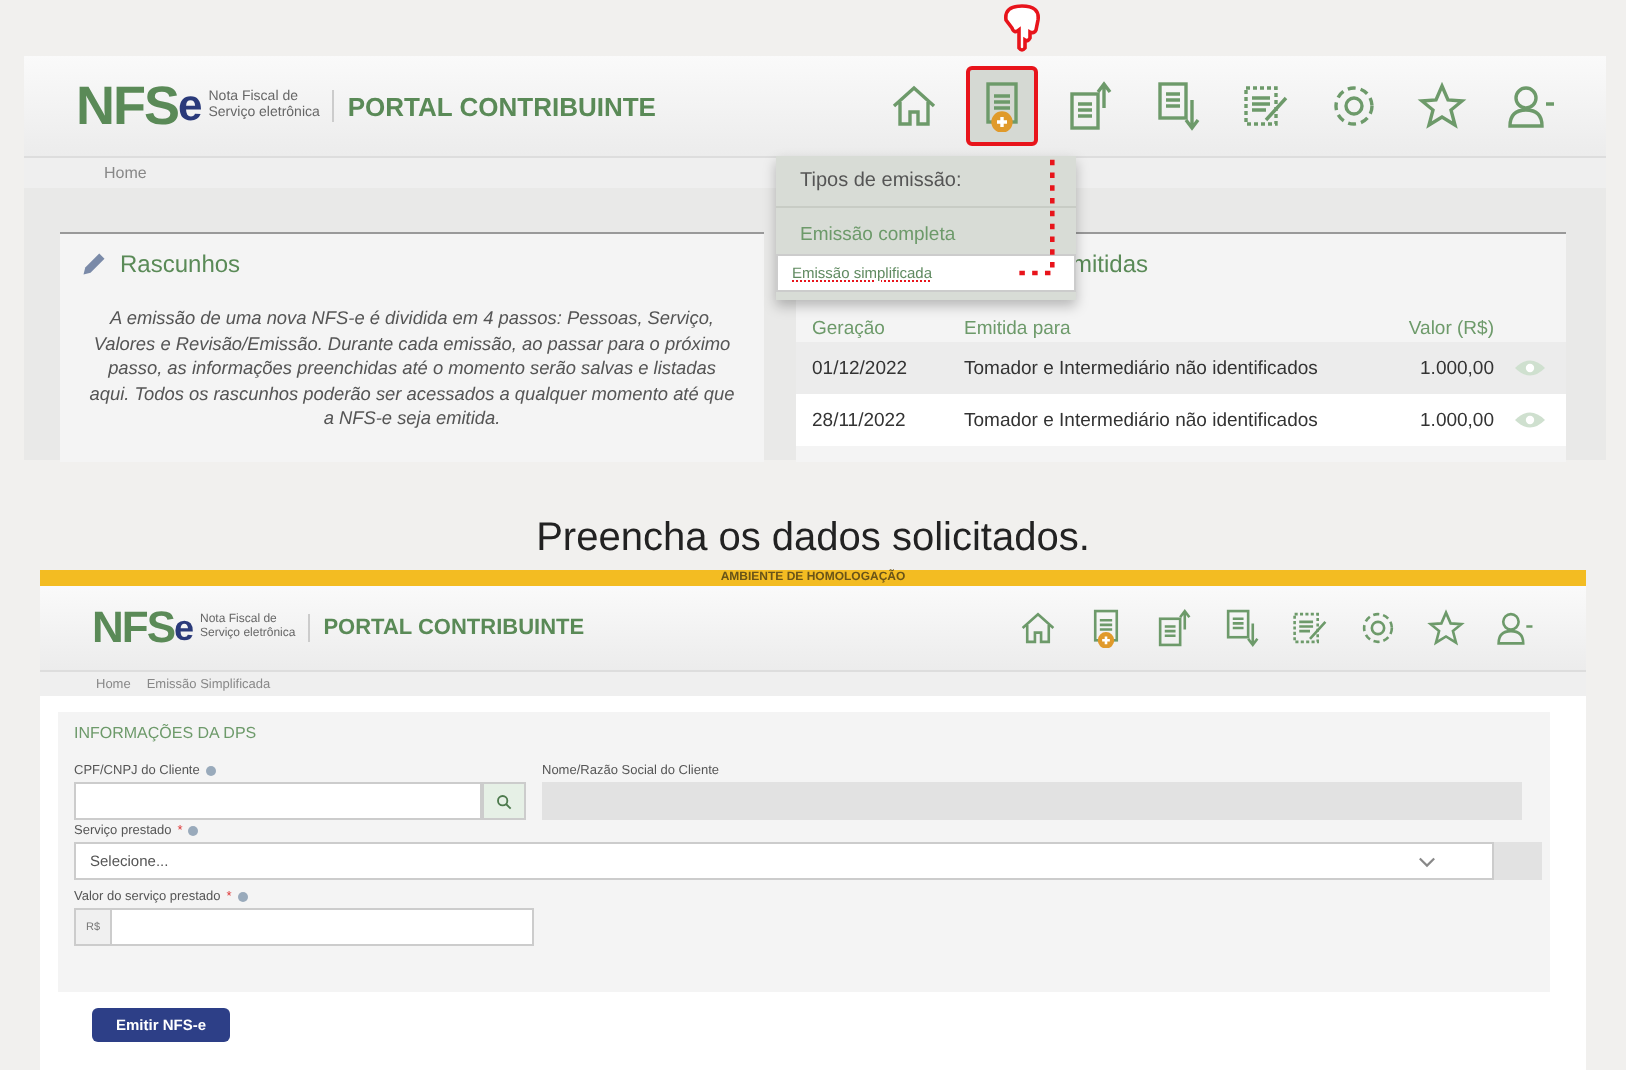 The height and width of the screenshot is (1070, 1626). I want to click on table-cell-text: 01/12/2022, so click(861, 368).